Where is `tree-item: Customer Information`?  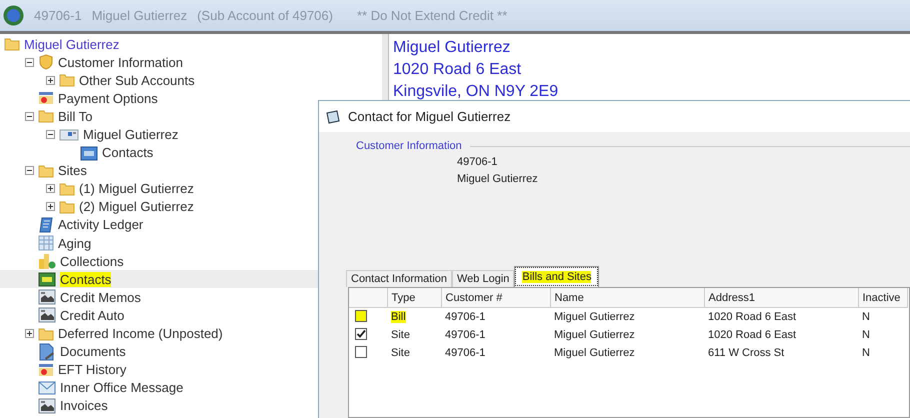 tree-item: Customer Information is located at coordinates (120, 62).